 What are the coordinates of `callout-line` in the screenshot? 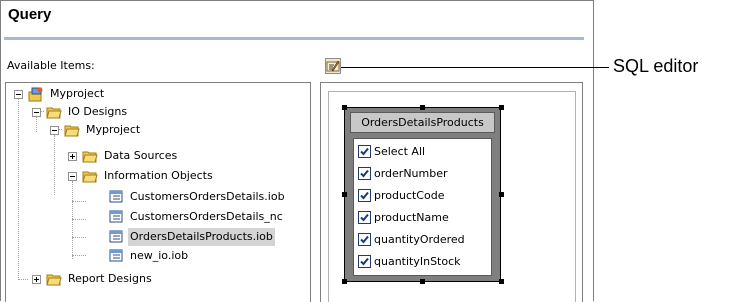 It's located at (475, 67).